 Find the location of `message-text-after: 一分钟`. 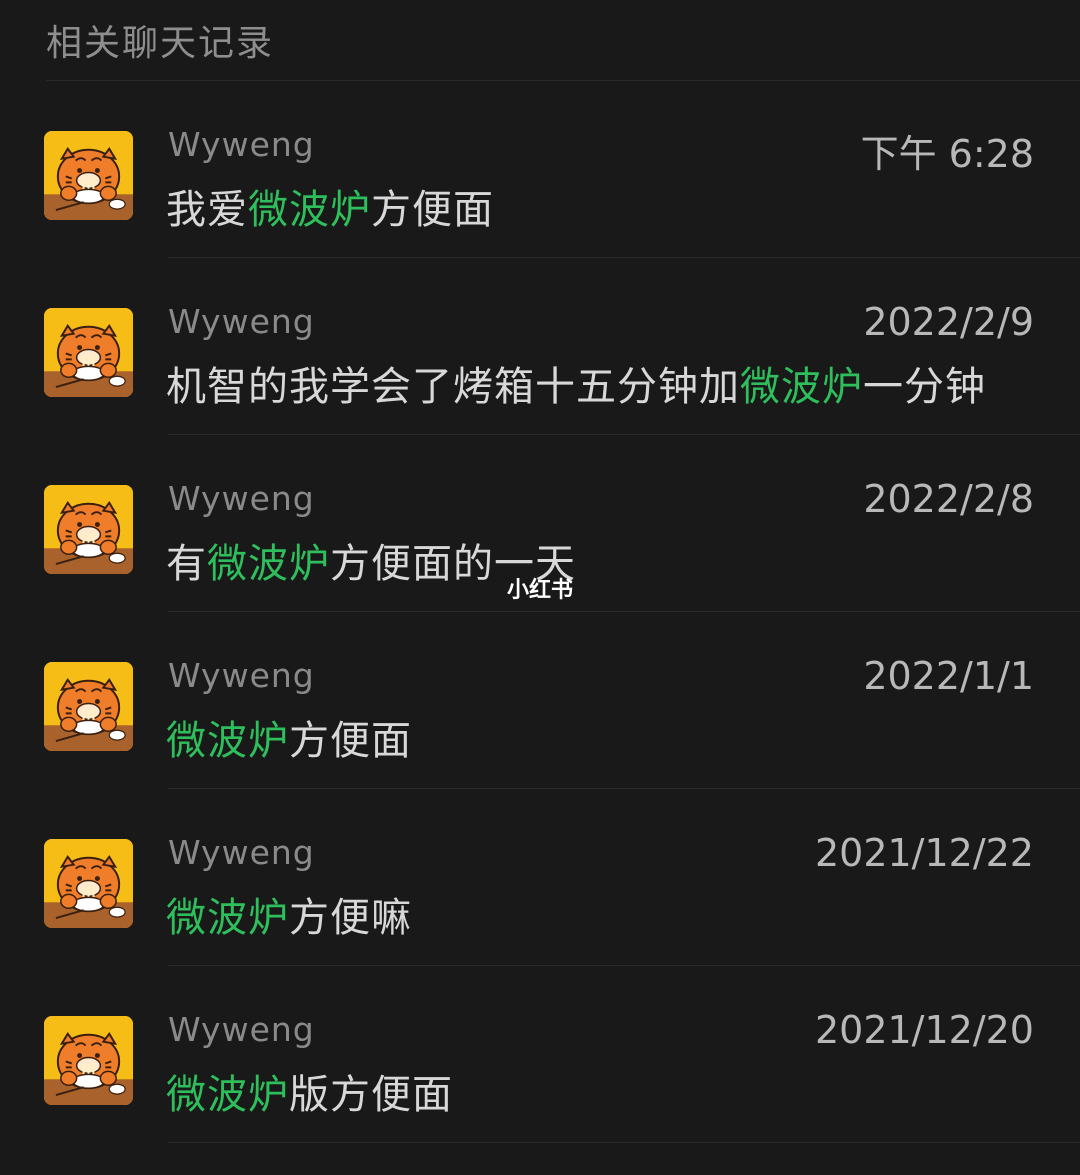

message-text-after: 一分钟 is located at coordinates (924, 387).